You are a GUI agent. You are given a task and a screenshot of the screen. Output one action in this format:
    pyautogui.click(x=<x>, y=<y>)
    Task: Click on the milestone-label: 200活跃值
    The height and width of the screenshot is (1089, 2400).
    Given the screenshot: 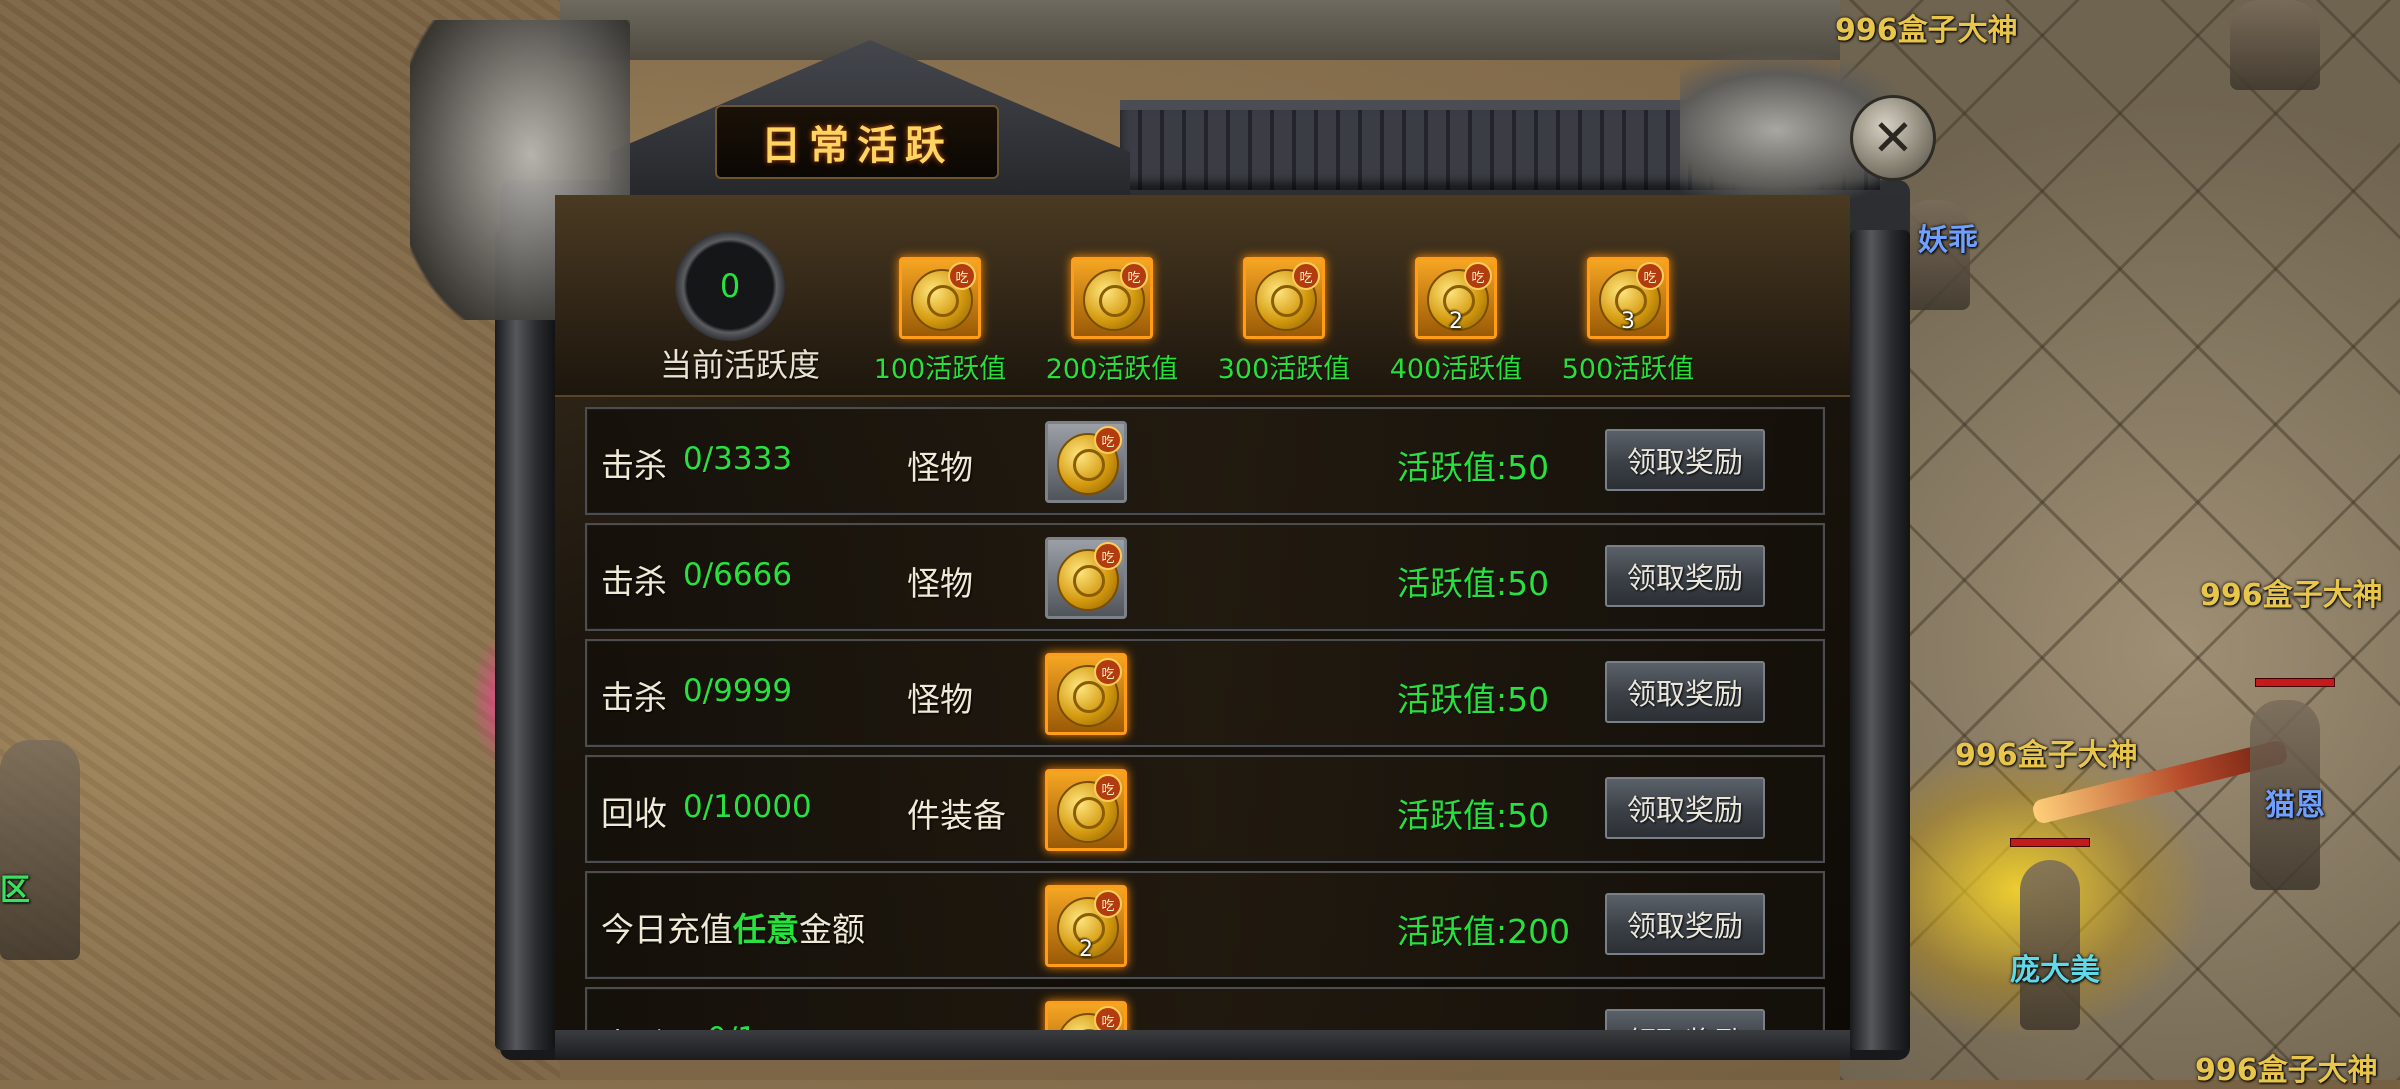 What is the action you would take?
    pyautogui.click(x=1112, y=369)
    